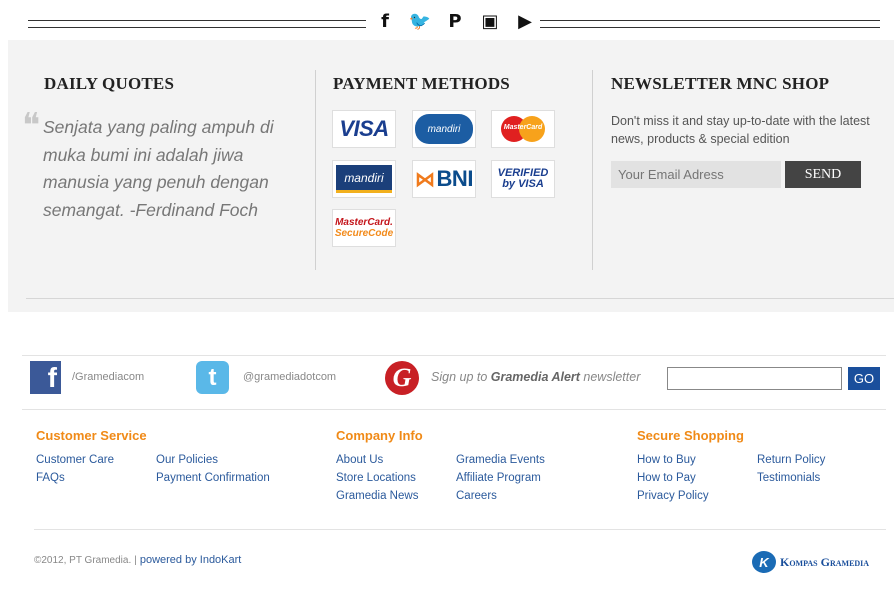  What do you see at coordinates (696, 174) in the screenshot?
I see `newsletter-email-input` at bounding box center [696, 174].